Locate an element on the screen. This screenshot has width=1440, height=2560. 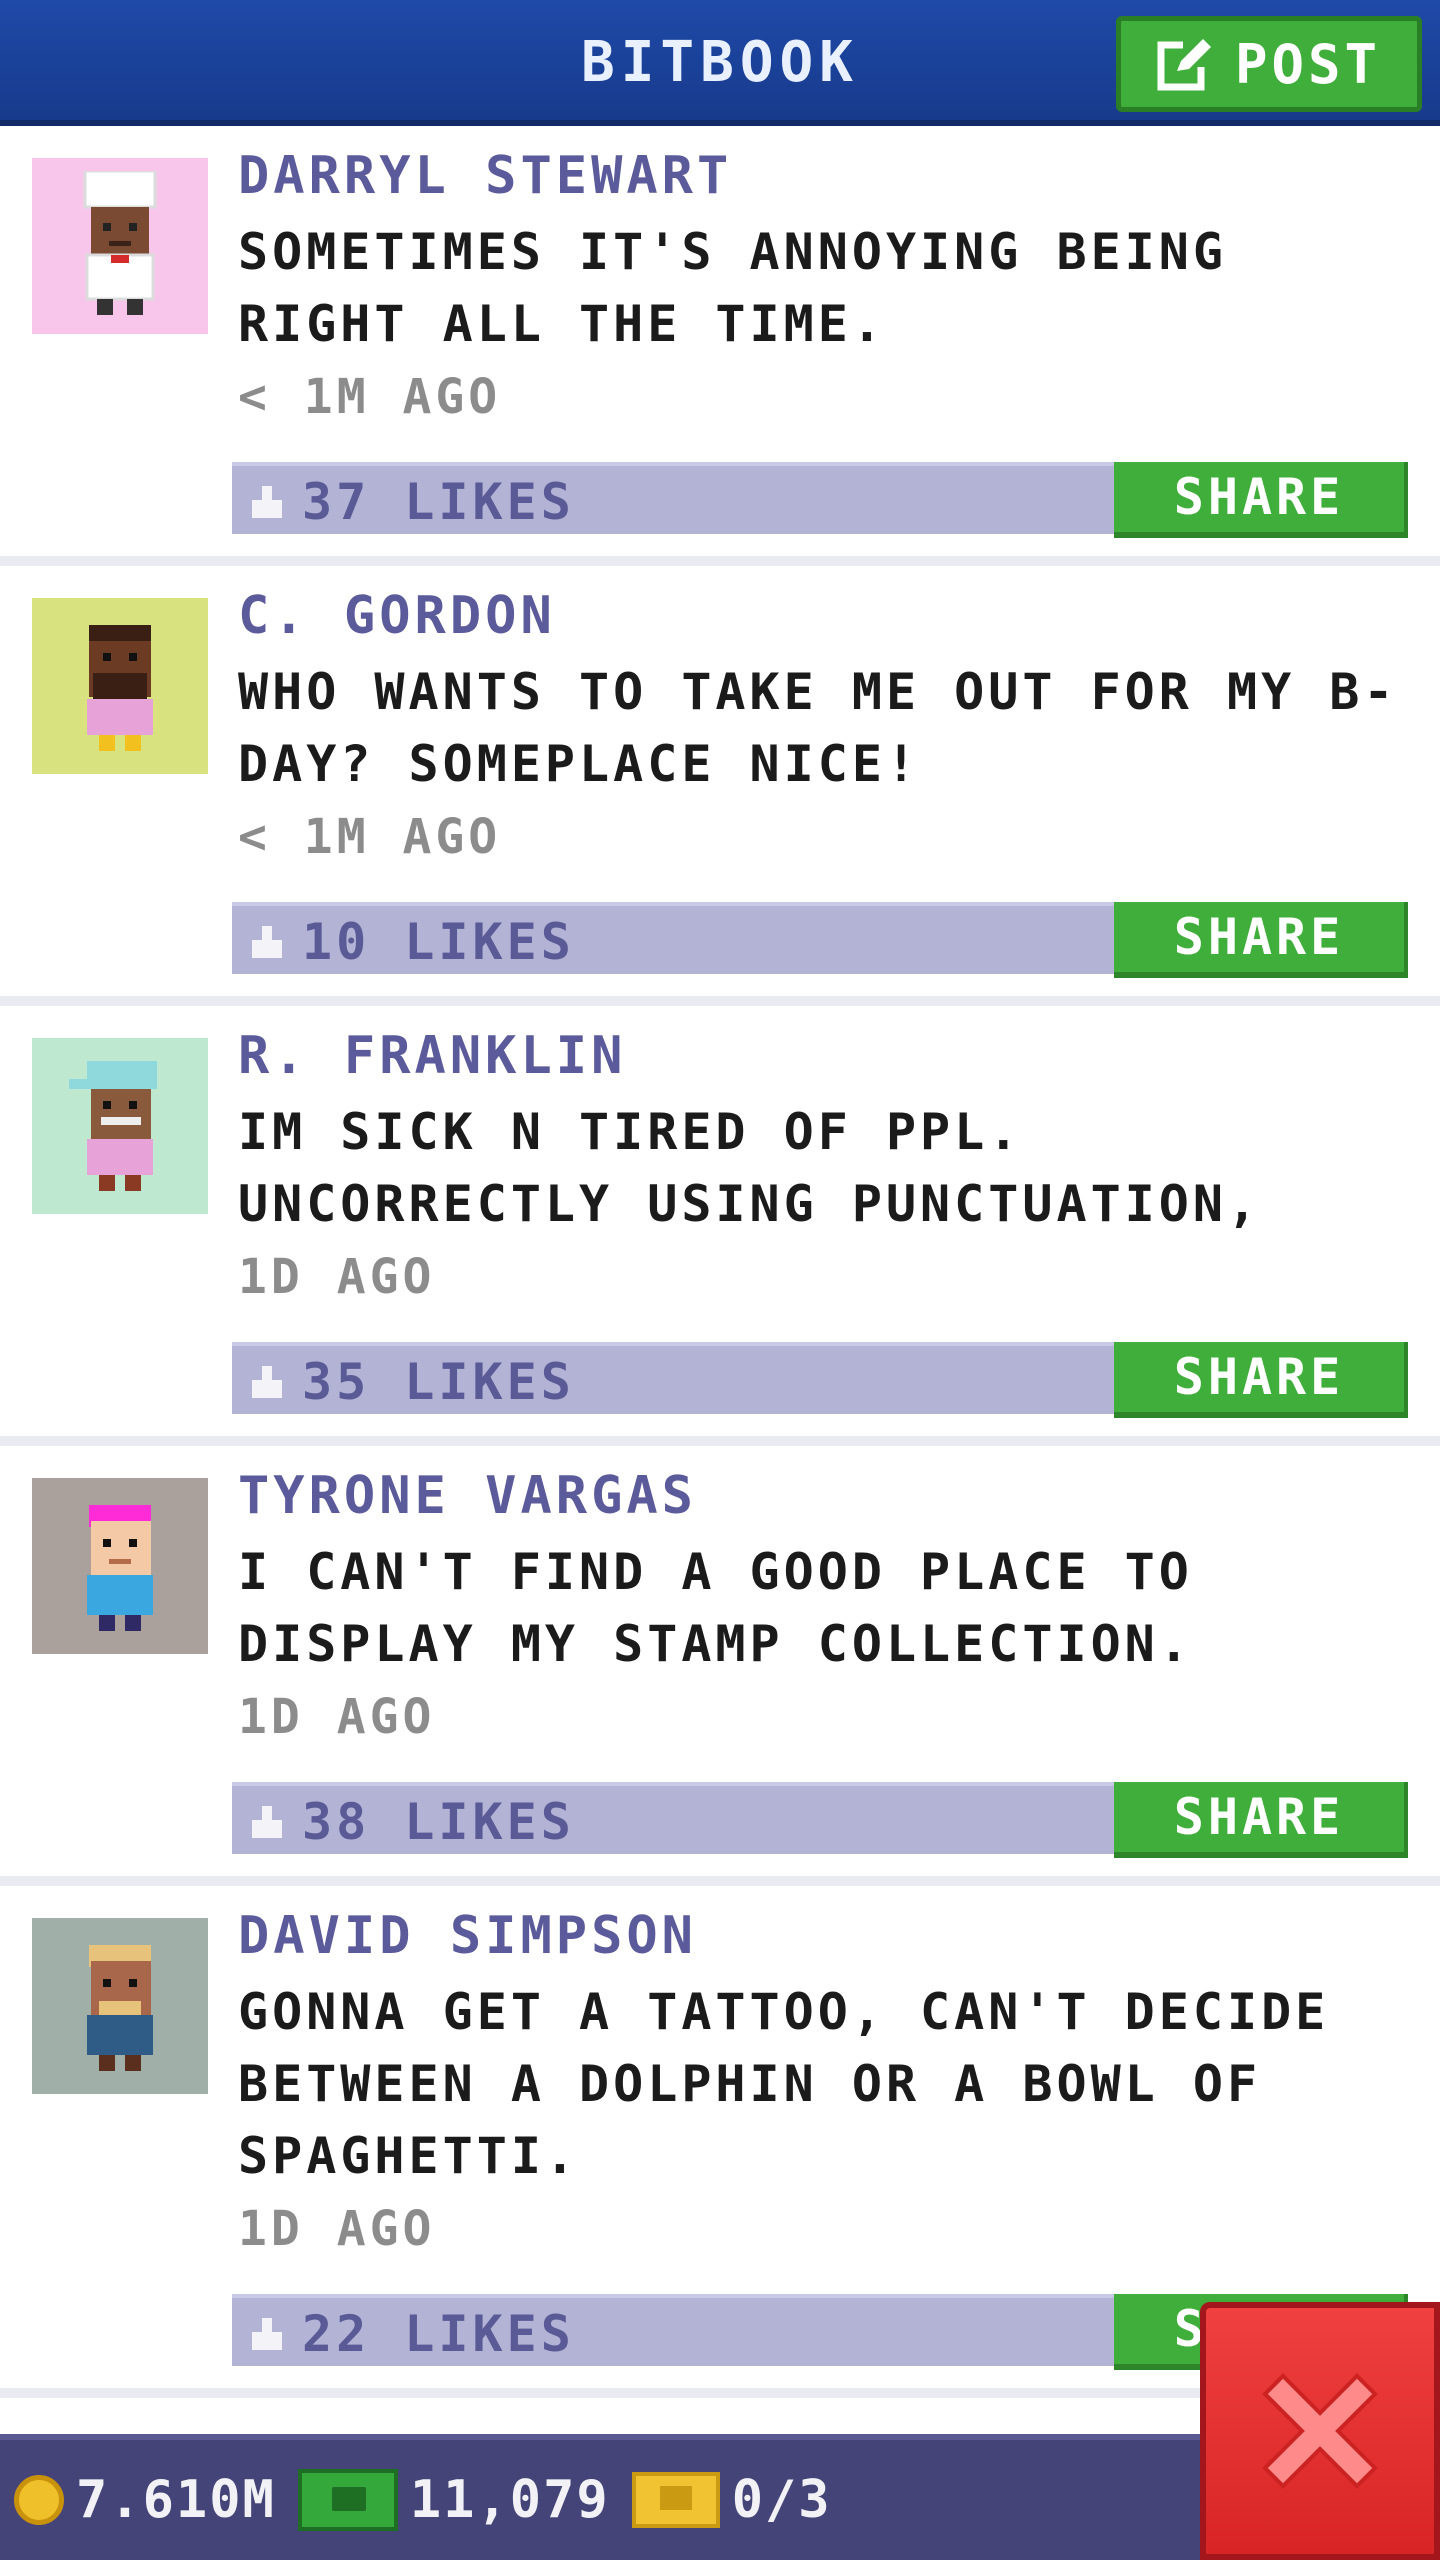
like-button: 35 LIKES is located at coordinates (410, 1382).